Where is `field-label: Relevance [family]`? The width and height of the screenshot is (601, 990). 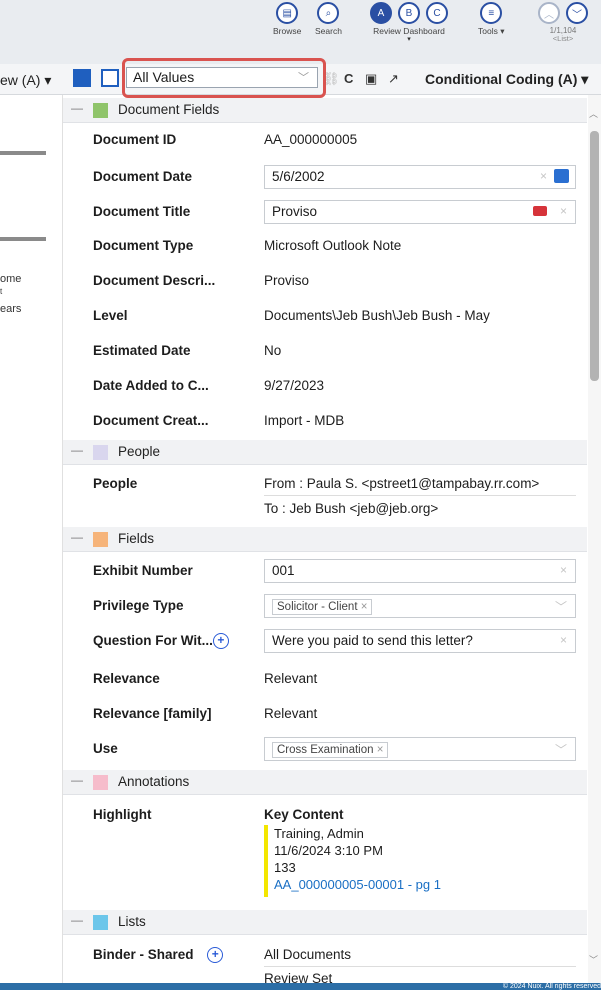 field-label: Relevance [family] is located at coordinates (152, 713).